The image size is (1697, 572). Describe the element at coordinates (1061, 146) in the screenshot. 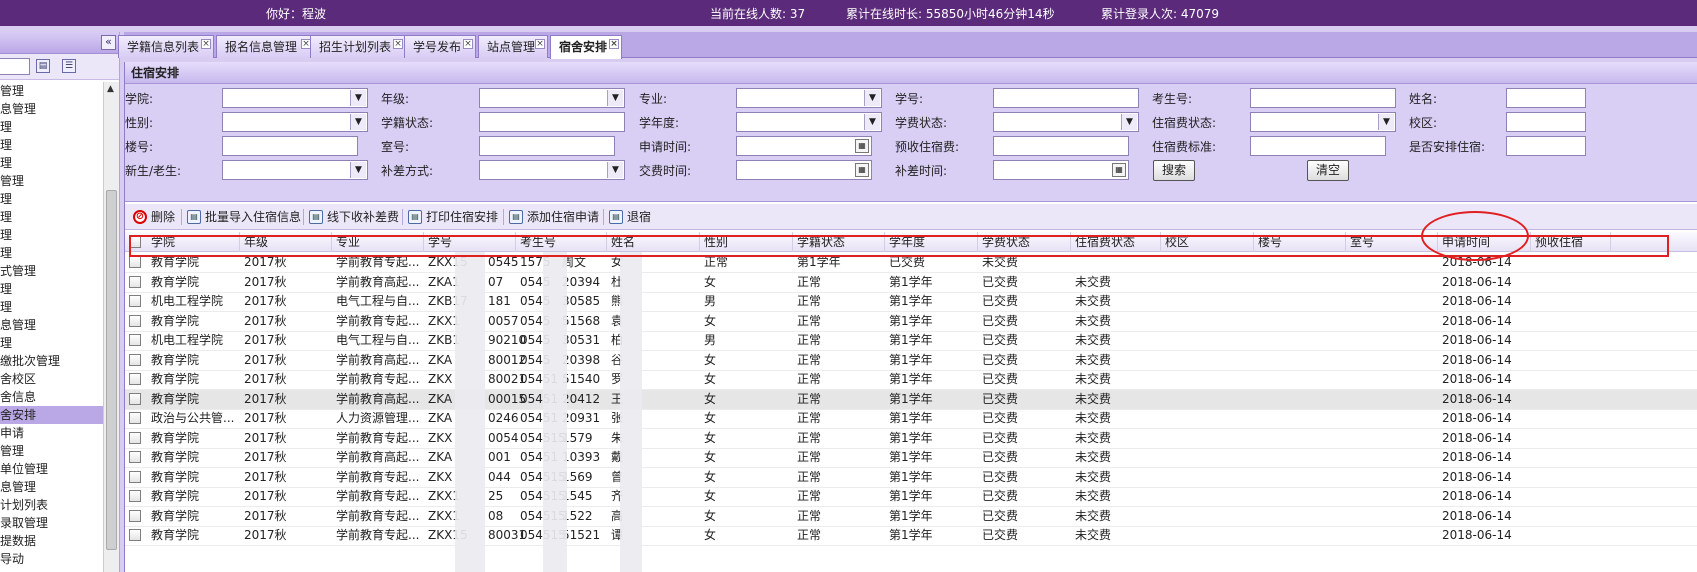

I see `prepaid-fee-input` at that location.